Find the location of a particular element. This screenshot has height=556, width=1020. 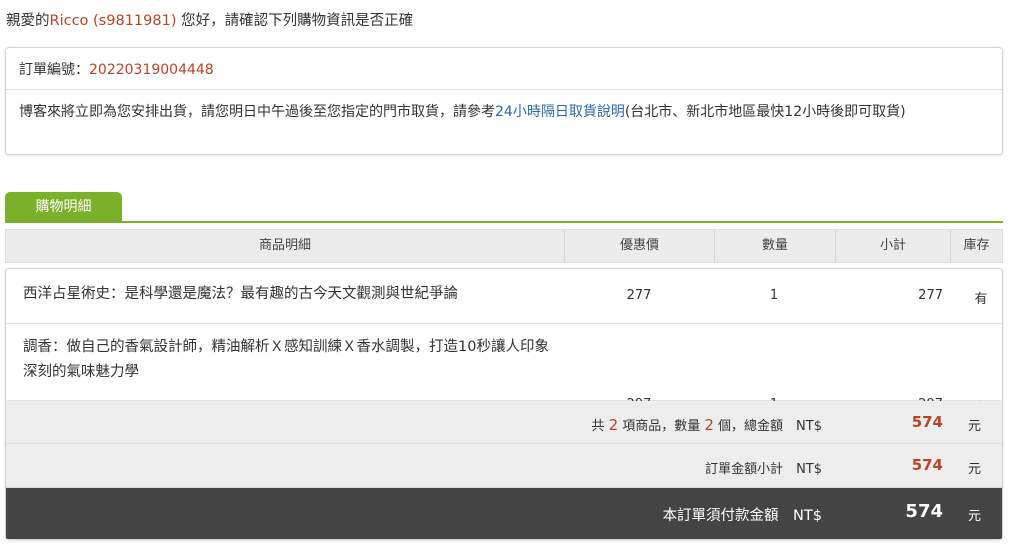

product-name: 西洋占星術史：是科學還是魔法？最有趣的古今天文觀測與世紀爭論 is located at coordinates (240, 294).